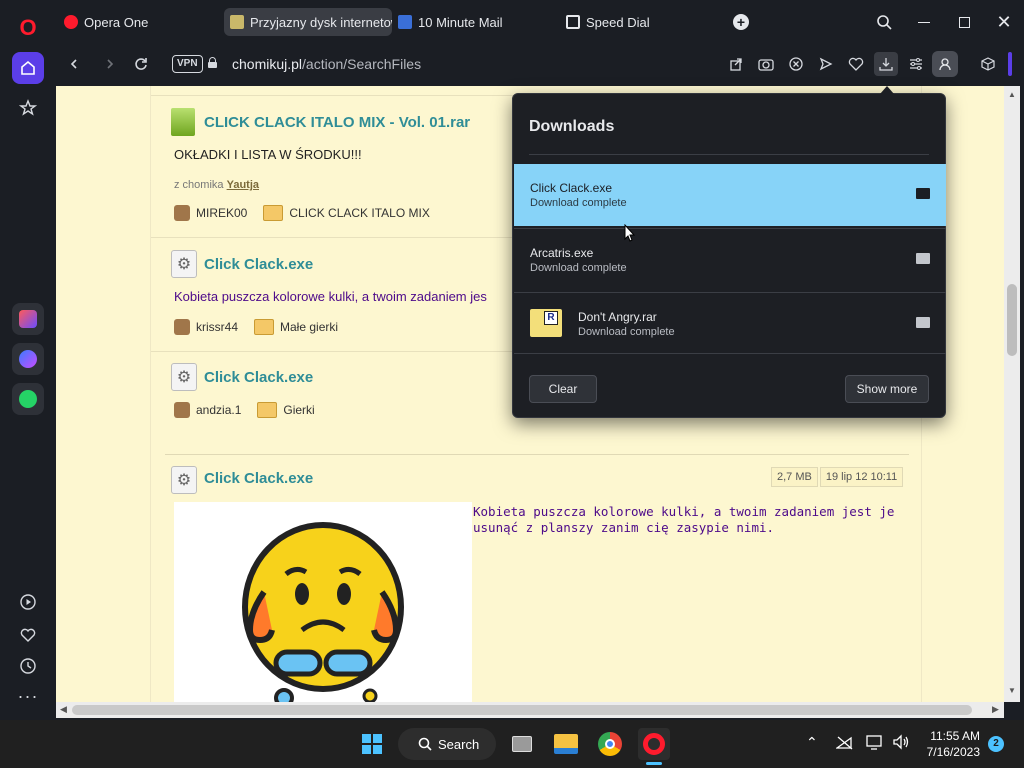 This screenshot has height=768, width=1024. I want to click on share-icon, so click(736, 64).